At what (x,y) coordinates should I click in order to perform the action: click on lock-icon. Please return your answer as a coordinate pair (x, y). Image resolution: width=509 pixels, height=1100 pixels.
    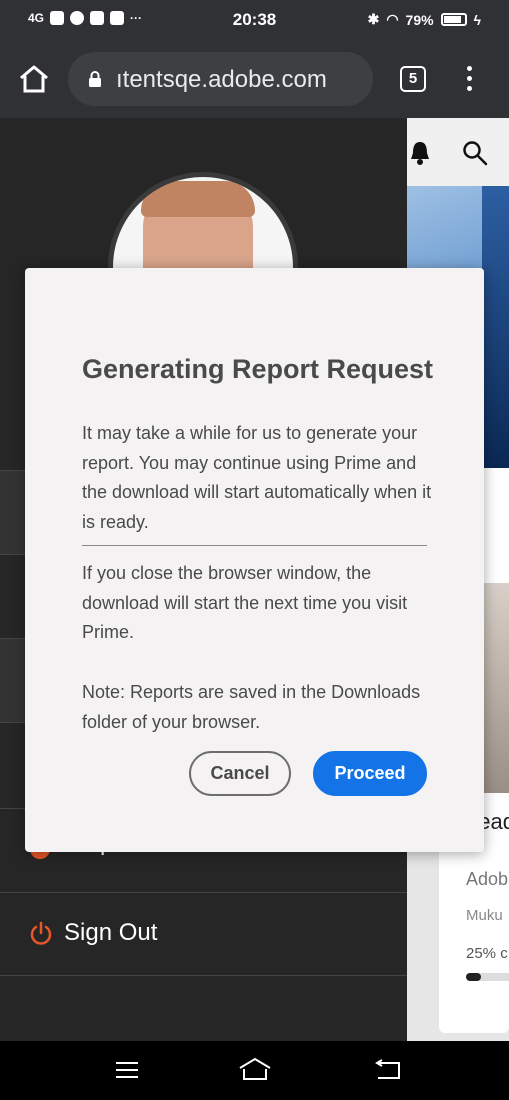
    Looking at the image, I should click on (95, 79).